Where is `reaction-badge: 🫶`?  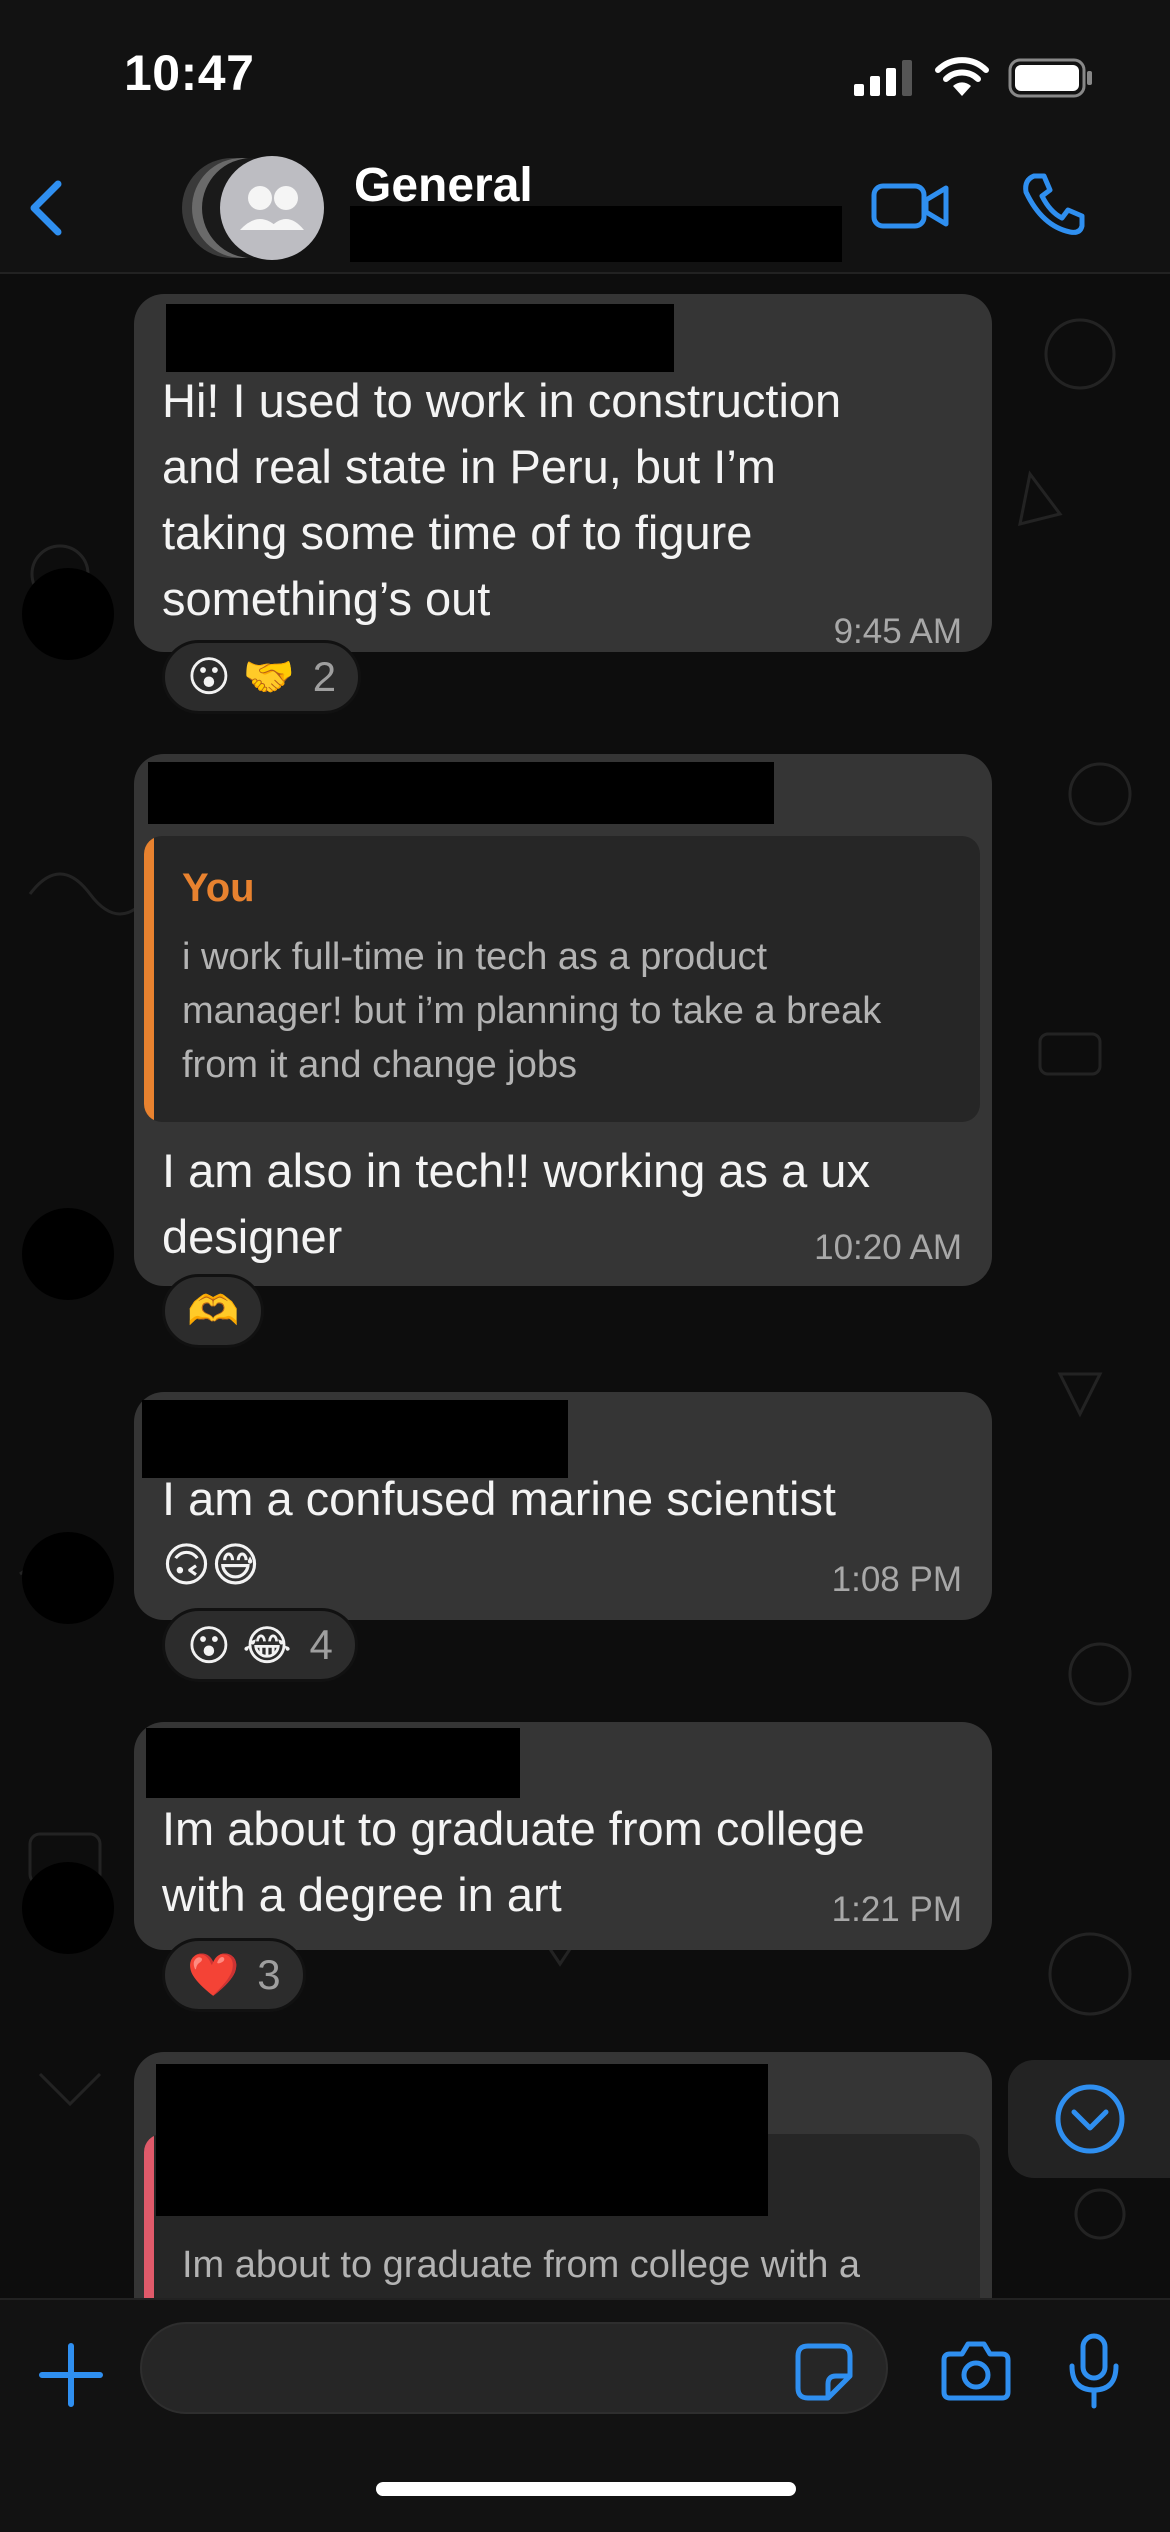
reaction-badge: 🫶 is located at coordinates (213, 1311).